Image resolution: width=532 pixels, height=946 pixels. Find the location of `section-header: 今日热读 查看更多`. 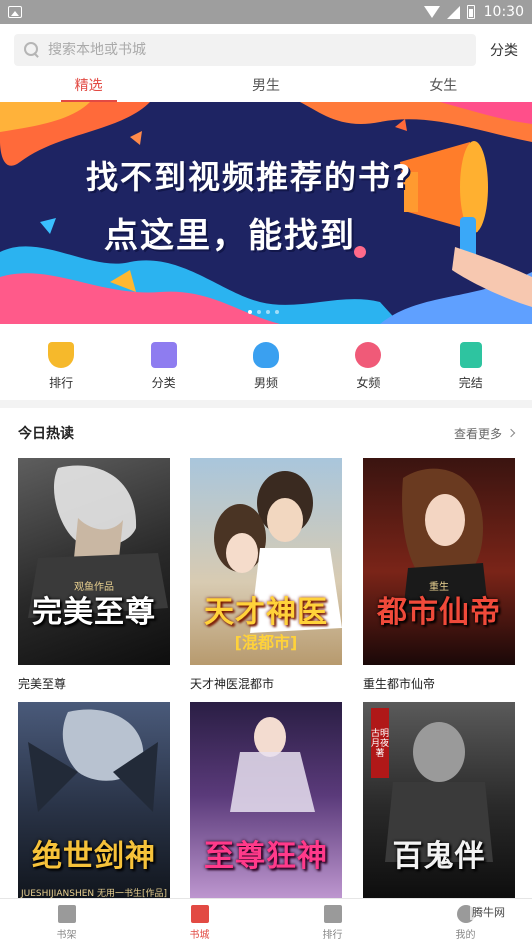

section-header: 今日热读 查看更多 is located at coordinates (267, 433).